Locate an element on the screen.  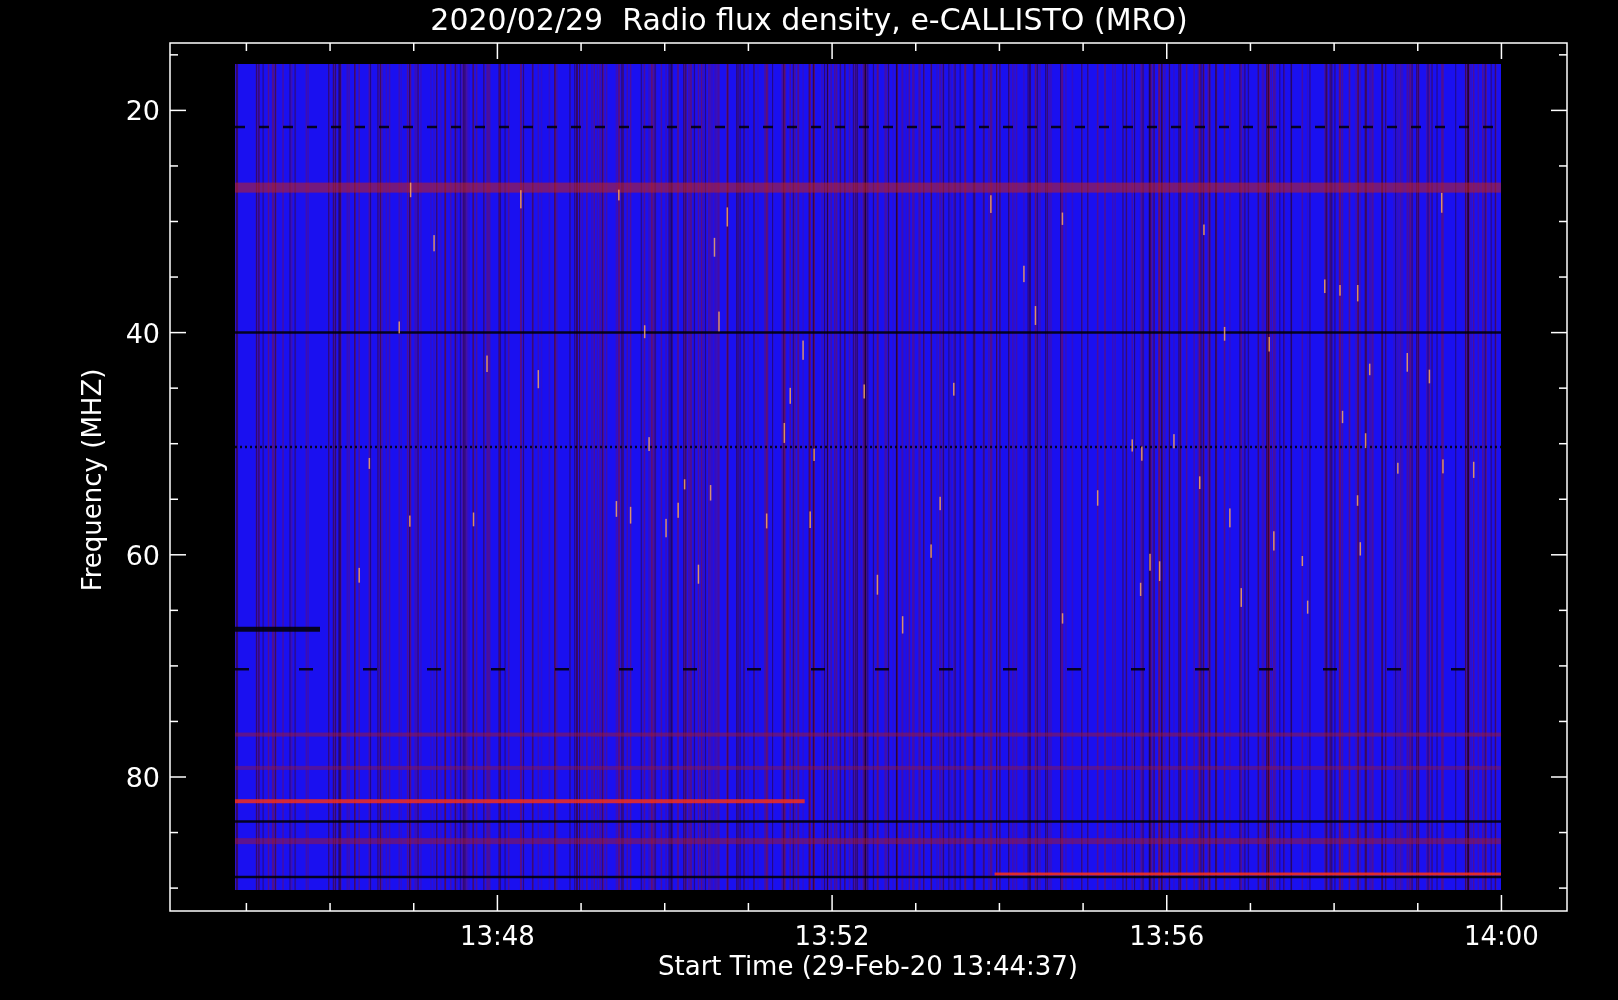
y-tick-label: 40 is located at coordinates (142, 333).